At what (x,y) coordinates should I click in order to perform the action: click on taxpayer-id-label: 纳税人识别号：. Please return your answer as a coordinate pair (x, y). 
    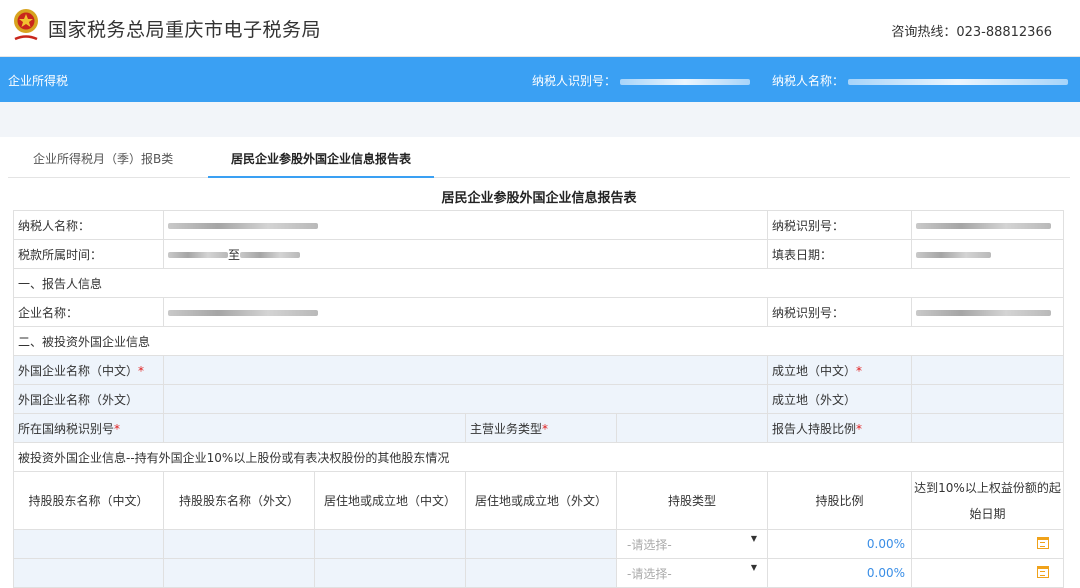
    Looking at the image, I should click on (574, 81).